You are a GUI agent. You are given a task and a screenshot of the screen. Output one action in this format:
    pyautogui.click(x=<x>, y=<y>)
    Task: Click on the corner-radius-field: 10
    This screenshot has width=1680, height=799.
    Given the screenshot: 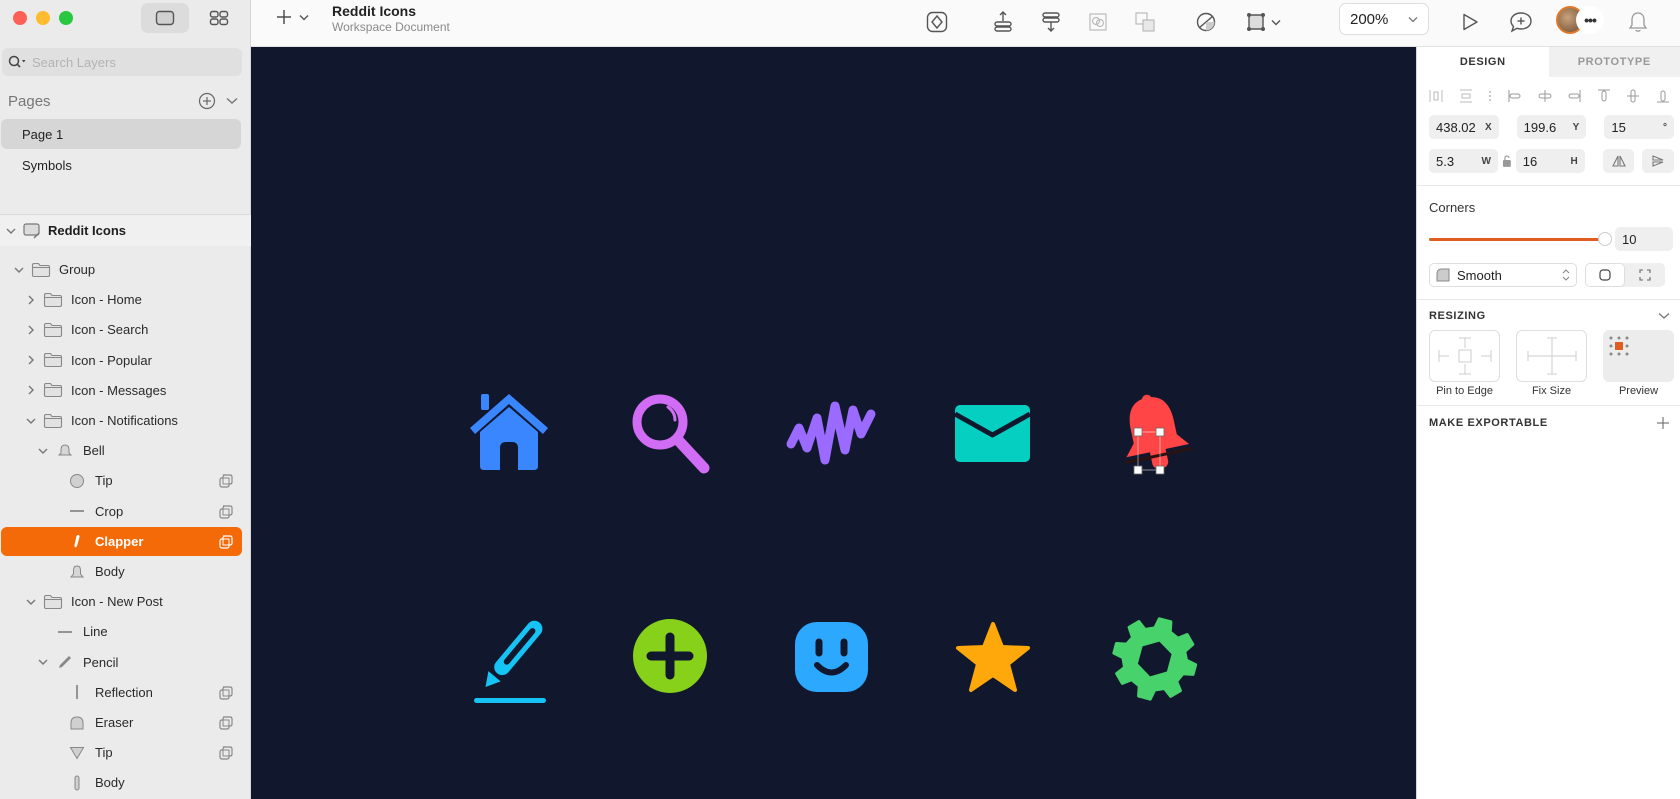 What is the action you would take?
    pyautogui.click(x=1644, y=239)
    